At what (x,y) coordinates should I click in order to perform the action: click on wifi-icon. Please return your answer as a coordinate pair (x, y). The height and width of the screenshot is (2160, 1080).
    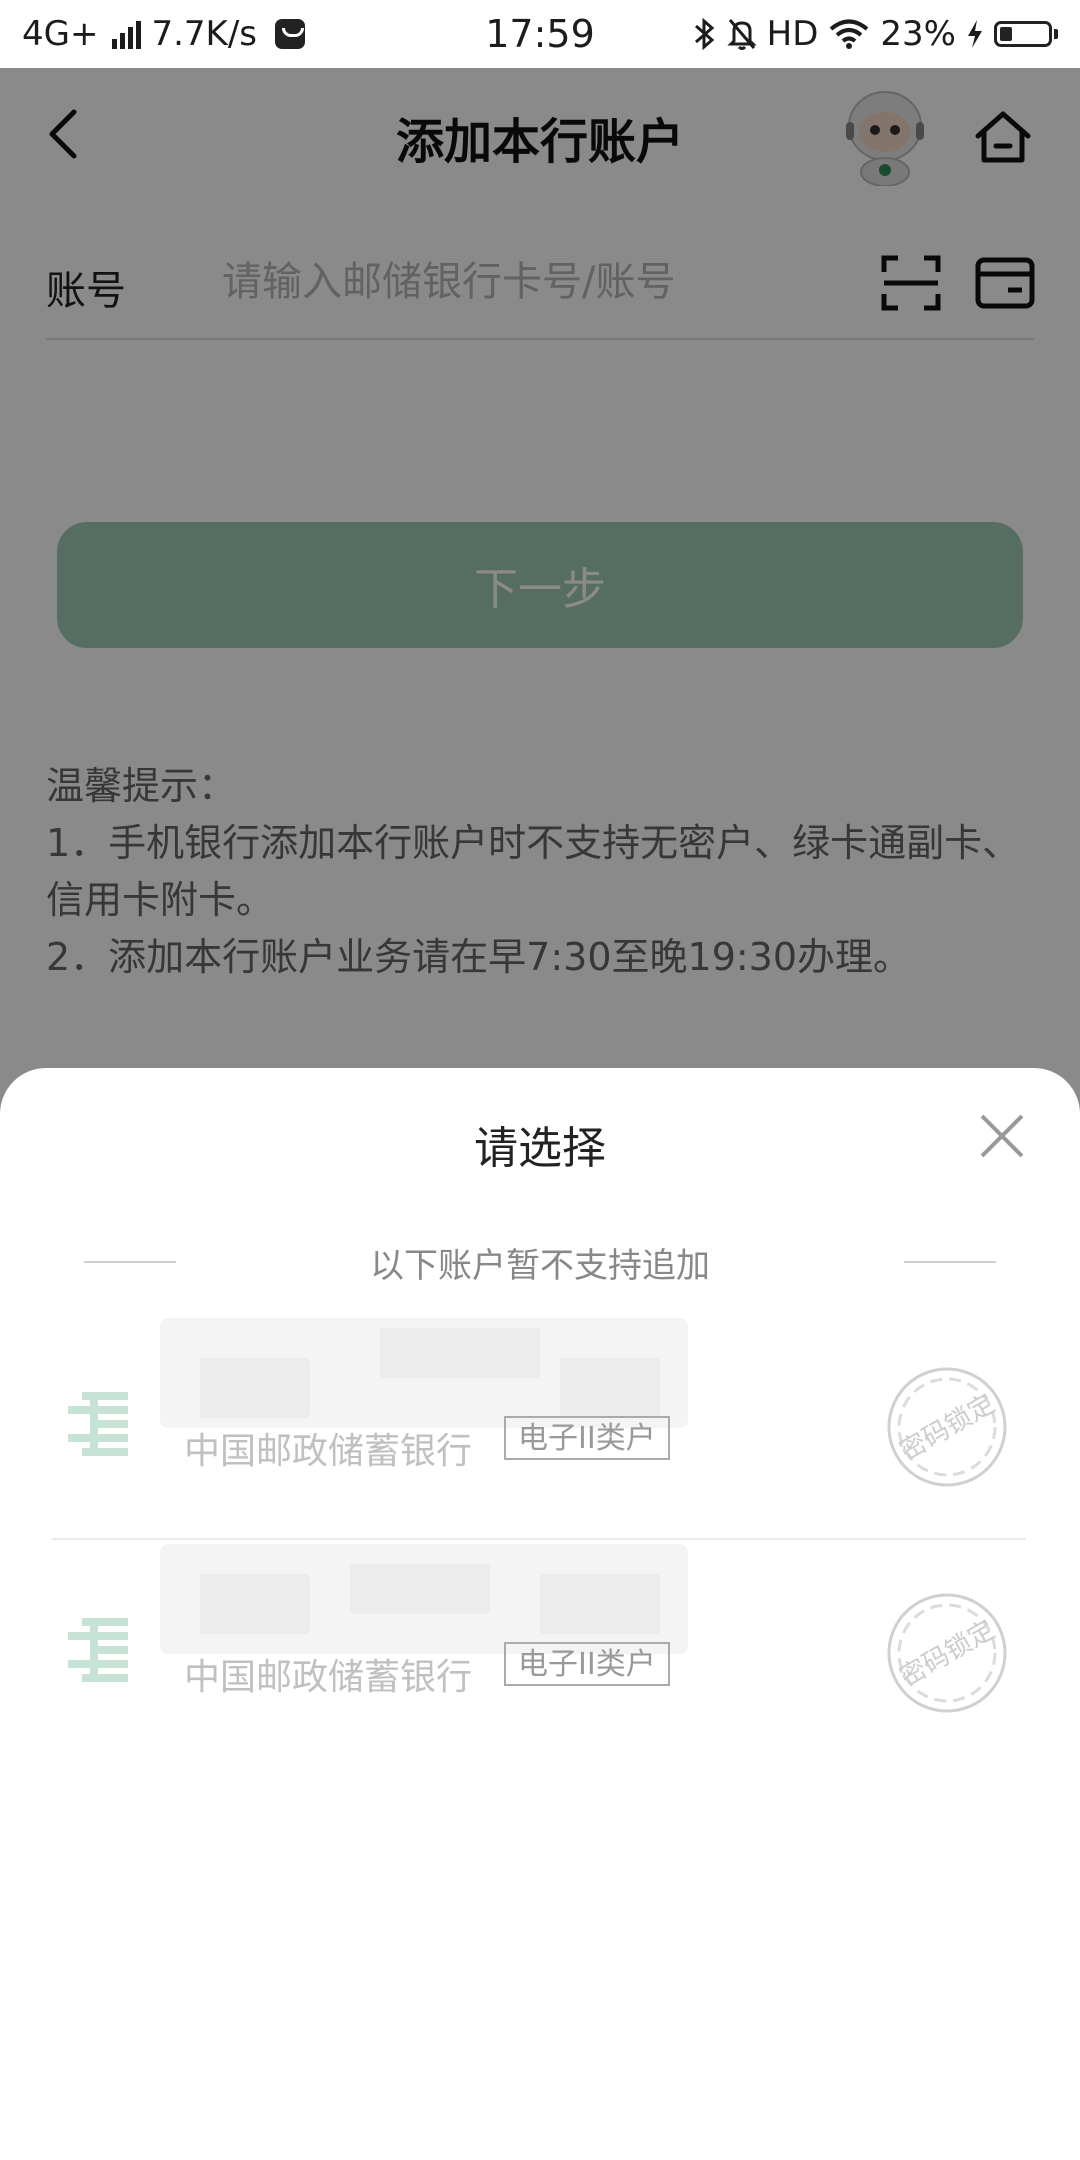
    Looking at the image, I should click on (849, 34).